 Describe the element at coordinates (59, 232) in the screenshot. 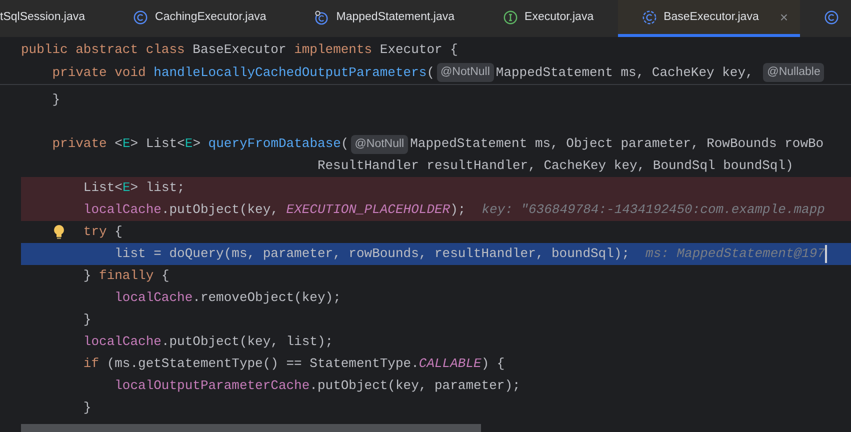

I see `lightbulb-icon` at that location.